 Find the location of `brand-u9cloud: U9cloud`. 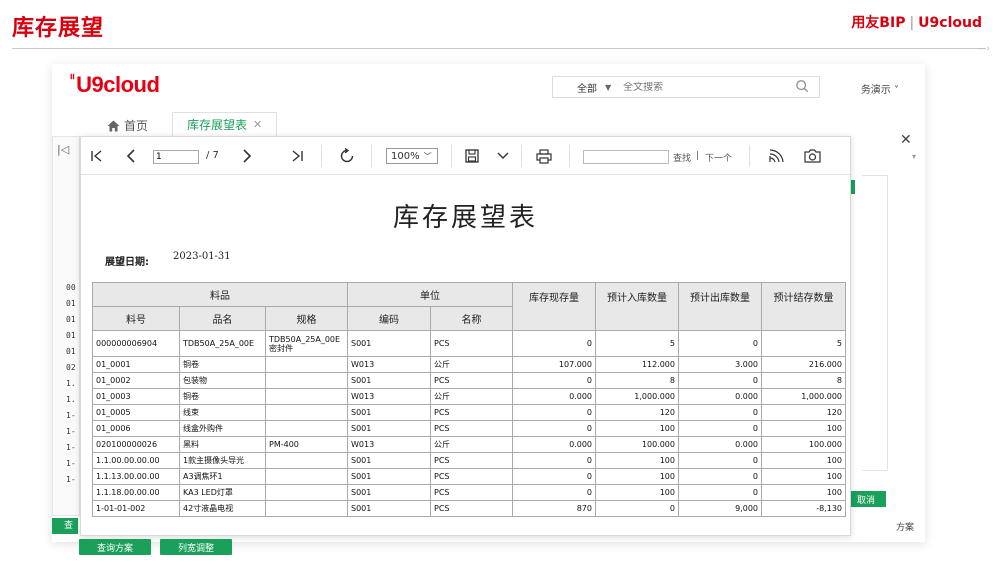

brand-u9cloud: U9cloud is located at coordinates (950, 23).